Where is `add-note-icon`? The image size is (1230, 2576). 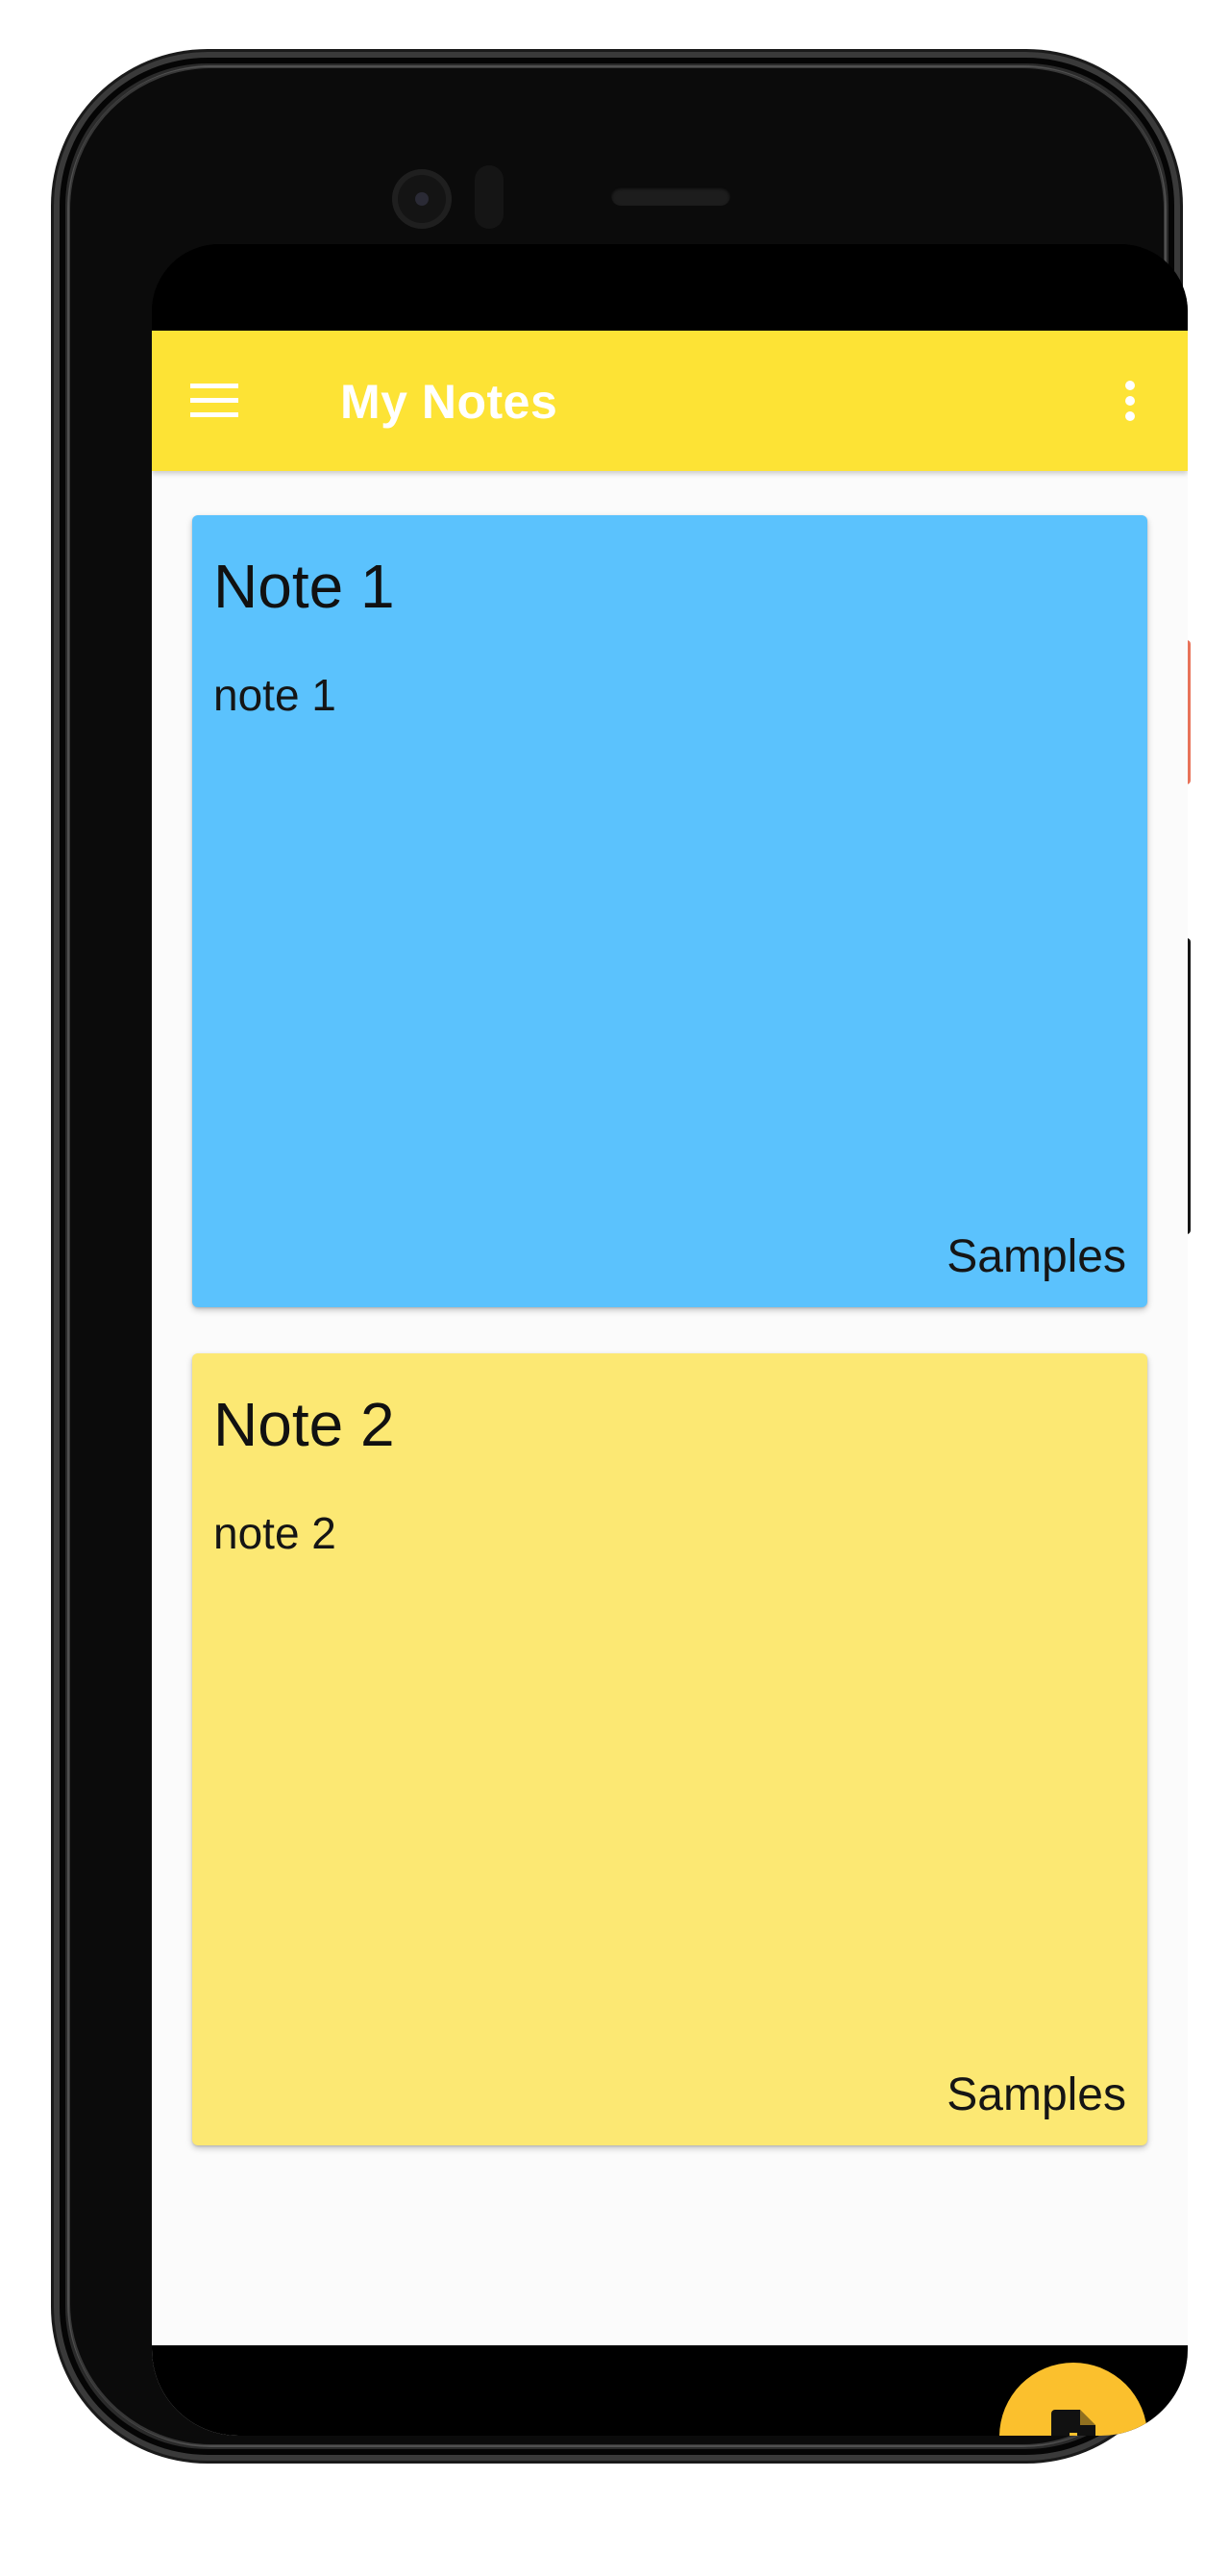 add-note-icon is located at coordinates (1073, 2423).